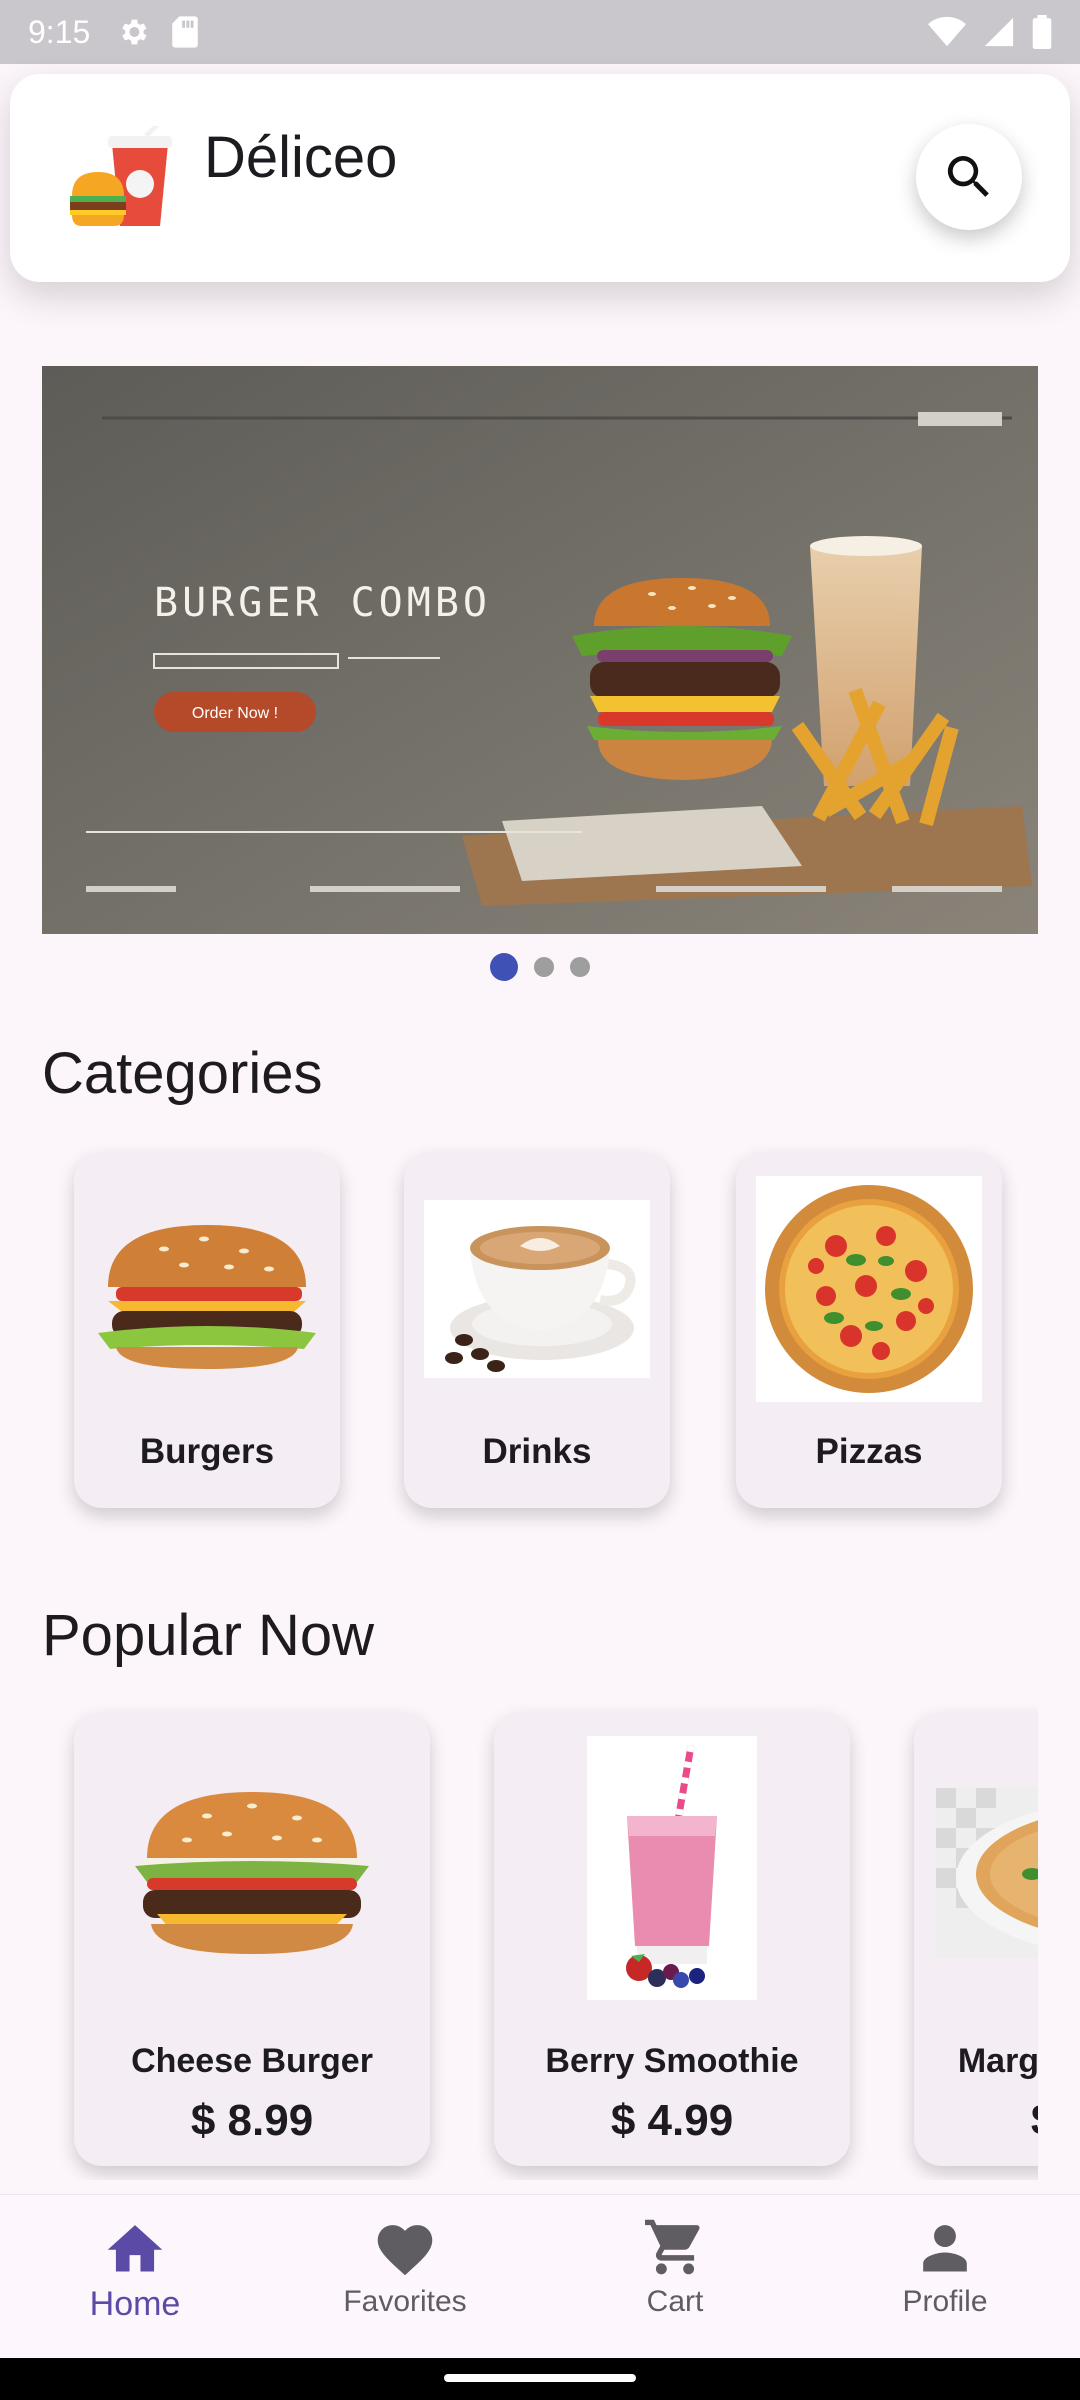 The image size is (1080, 2400). Describe the element at coordinates (252, 1868) in the screenshot. I see `cheese-burger-image` at that location.